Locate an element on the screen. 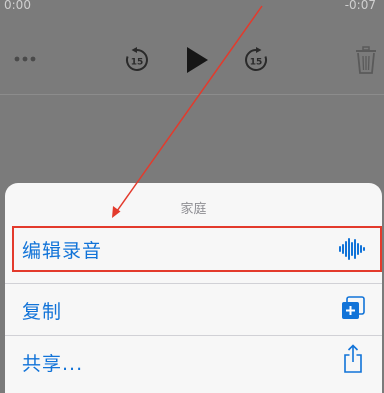 The image size is (384, 393). divider is located at coordinates (192, 94).